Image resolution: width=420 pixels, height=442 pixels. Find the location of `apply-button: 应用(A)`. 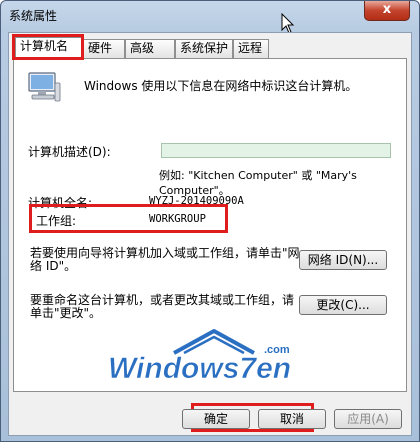

apply-button: 应用(A) is located at coordinates (368, 419).